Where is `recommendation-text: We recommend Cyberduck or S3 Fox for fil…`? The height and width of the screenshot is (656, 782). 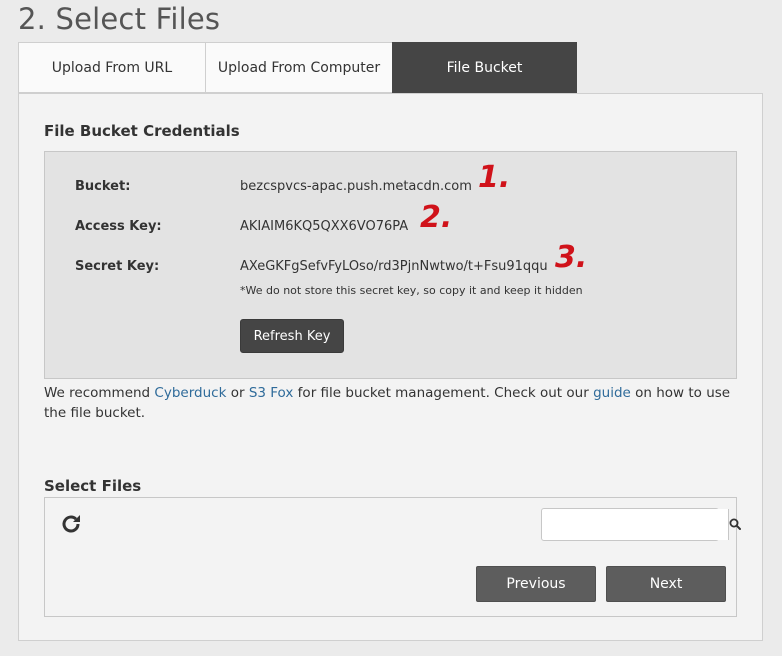
recommendation-text: We recommend Cyberduck or S3 Fox for fil… is located at coordinates (394, 403).